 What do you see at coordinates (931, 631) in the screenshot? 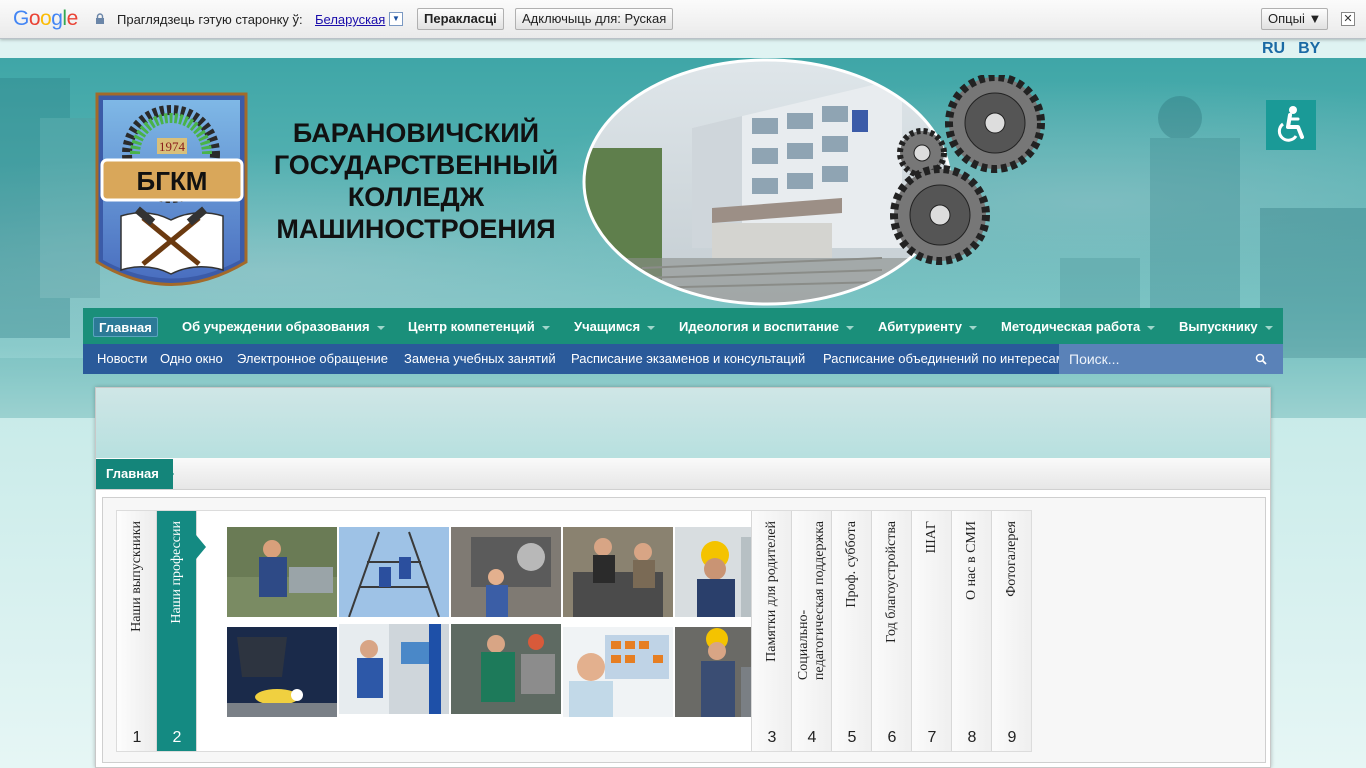
I see `accordion-tab-shag: ШАГ 7` at bounding box center [931, 631].